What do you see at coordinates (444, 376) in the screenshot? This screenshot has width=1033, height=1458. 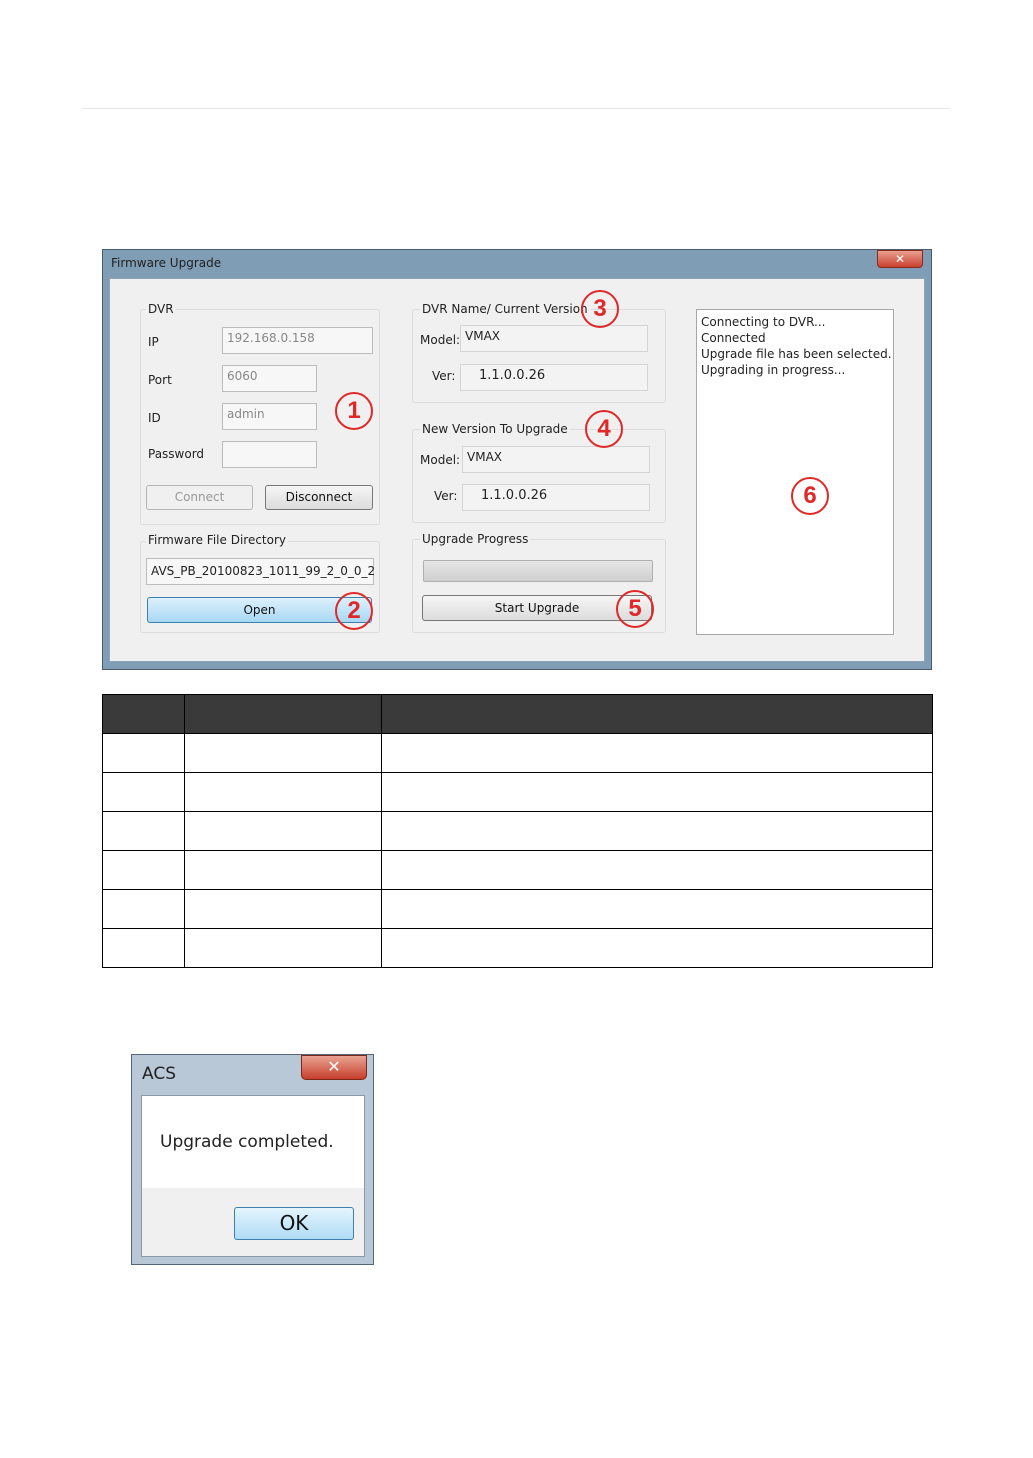 I see `current-ver-label: Ver:` at bounding box center [444, 376].